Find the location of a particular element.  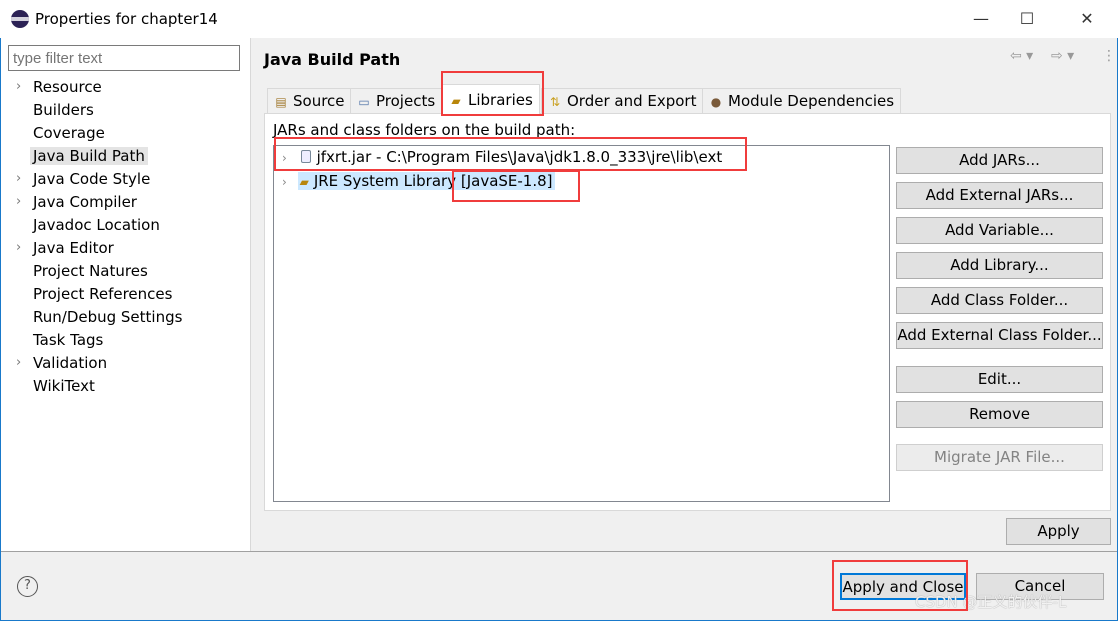

tab-libraries: ▰ Libraries is located at coordinates (491, 99).